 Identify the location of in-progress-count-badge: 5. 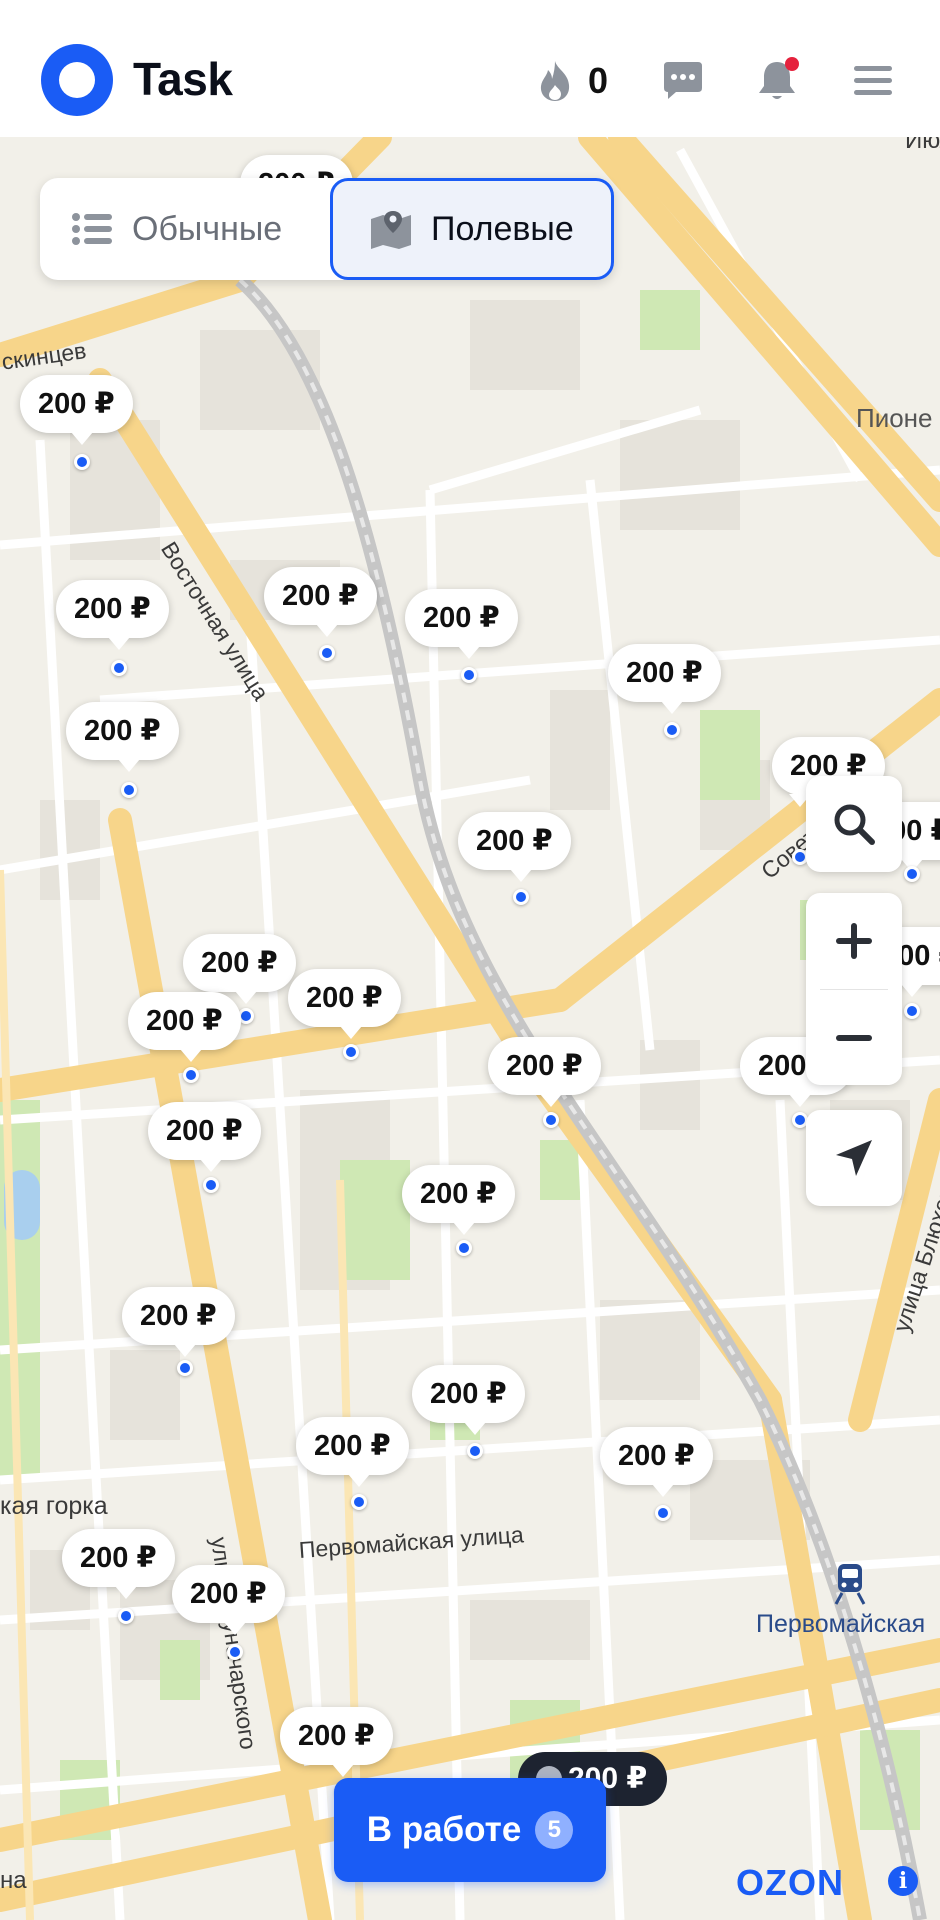
(554, 1830).